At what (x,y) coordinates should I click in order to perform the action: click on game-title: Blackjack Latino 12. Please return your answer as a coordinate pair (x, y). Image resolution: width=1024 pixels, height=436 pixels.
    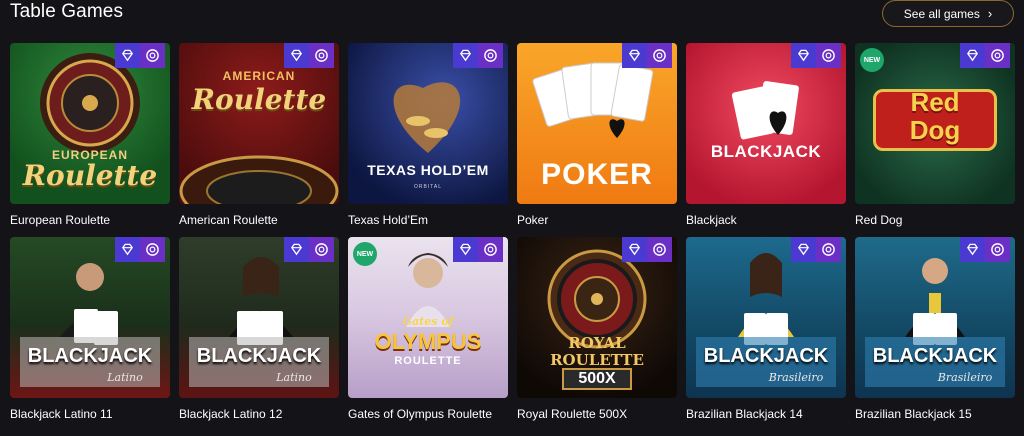
    Looking at the image, I should click on (230, 414).